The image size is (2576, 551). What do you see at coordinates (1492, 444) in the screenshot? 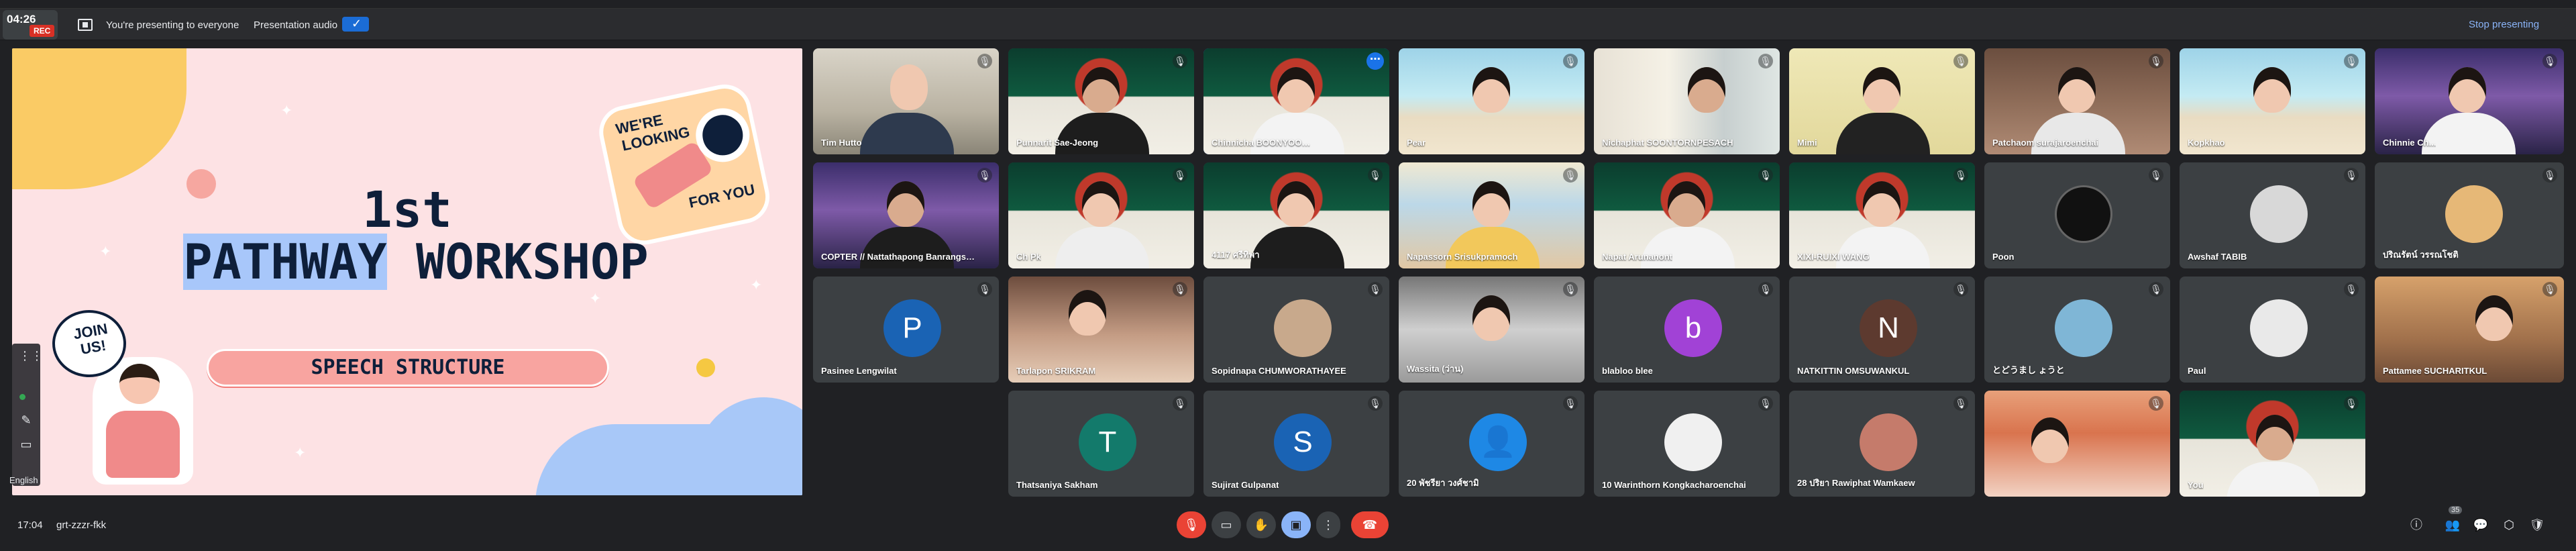
I see `participant-tile: 👤 🎙 20 พัชรียา วงศ์ชามิ` at bounding box center [1492, 444].